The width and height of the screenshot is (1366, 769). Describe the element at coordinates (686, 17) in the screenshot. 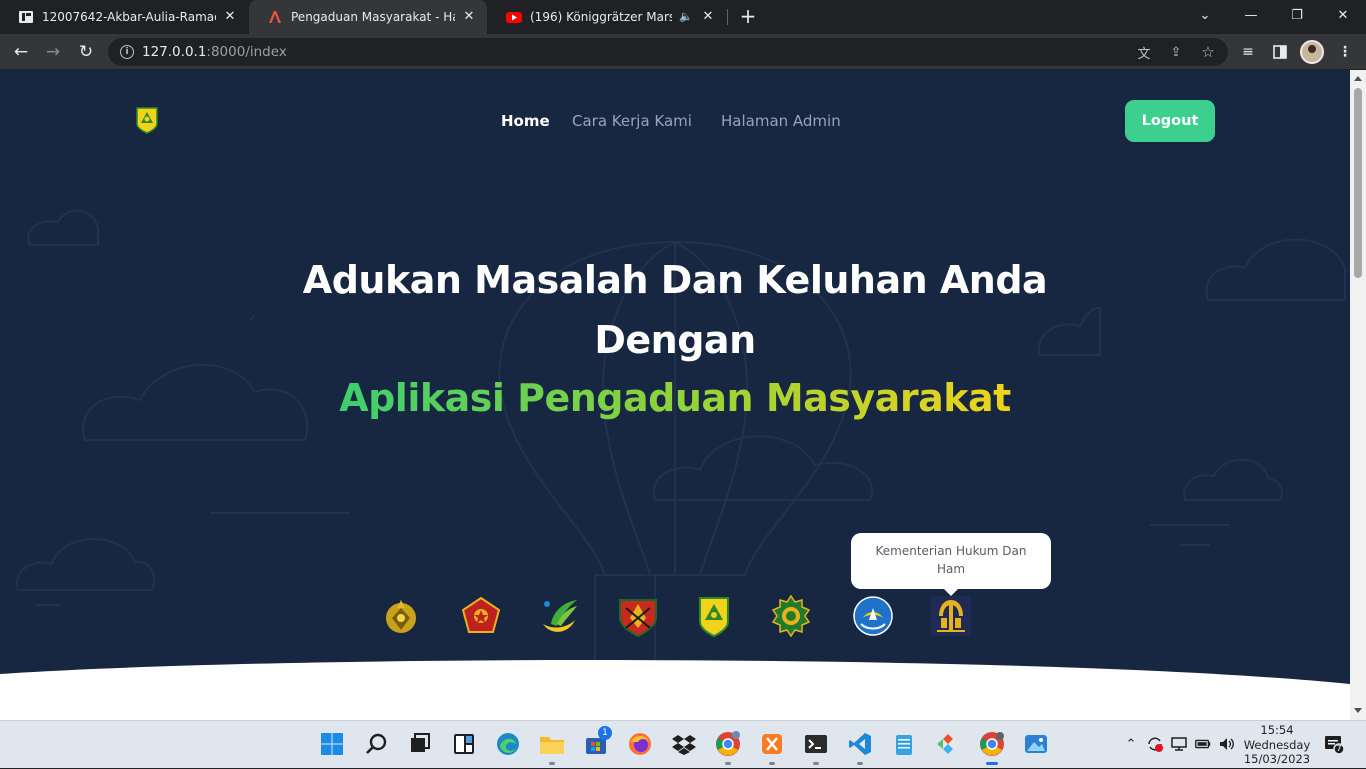

I see `audio-playing-icon: 🔈` at that location.